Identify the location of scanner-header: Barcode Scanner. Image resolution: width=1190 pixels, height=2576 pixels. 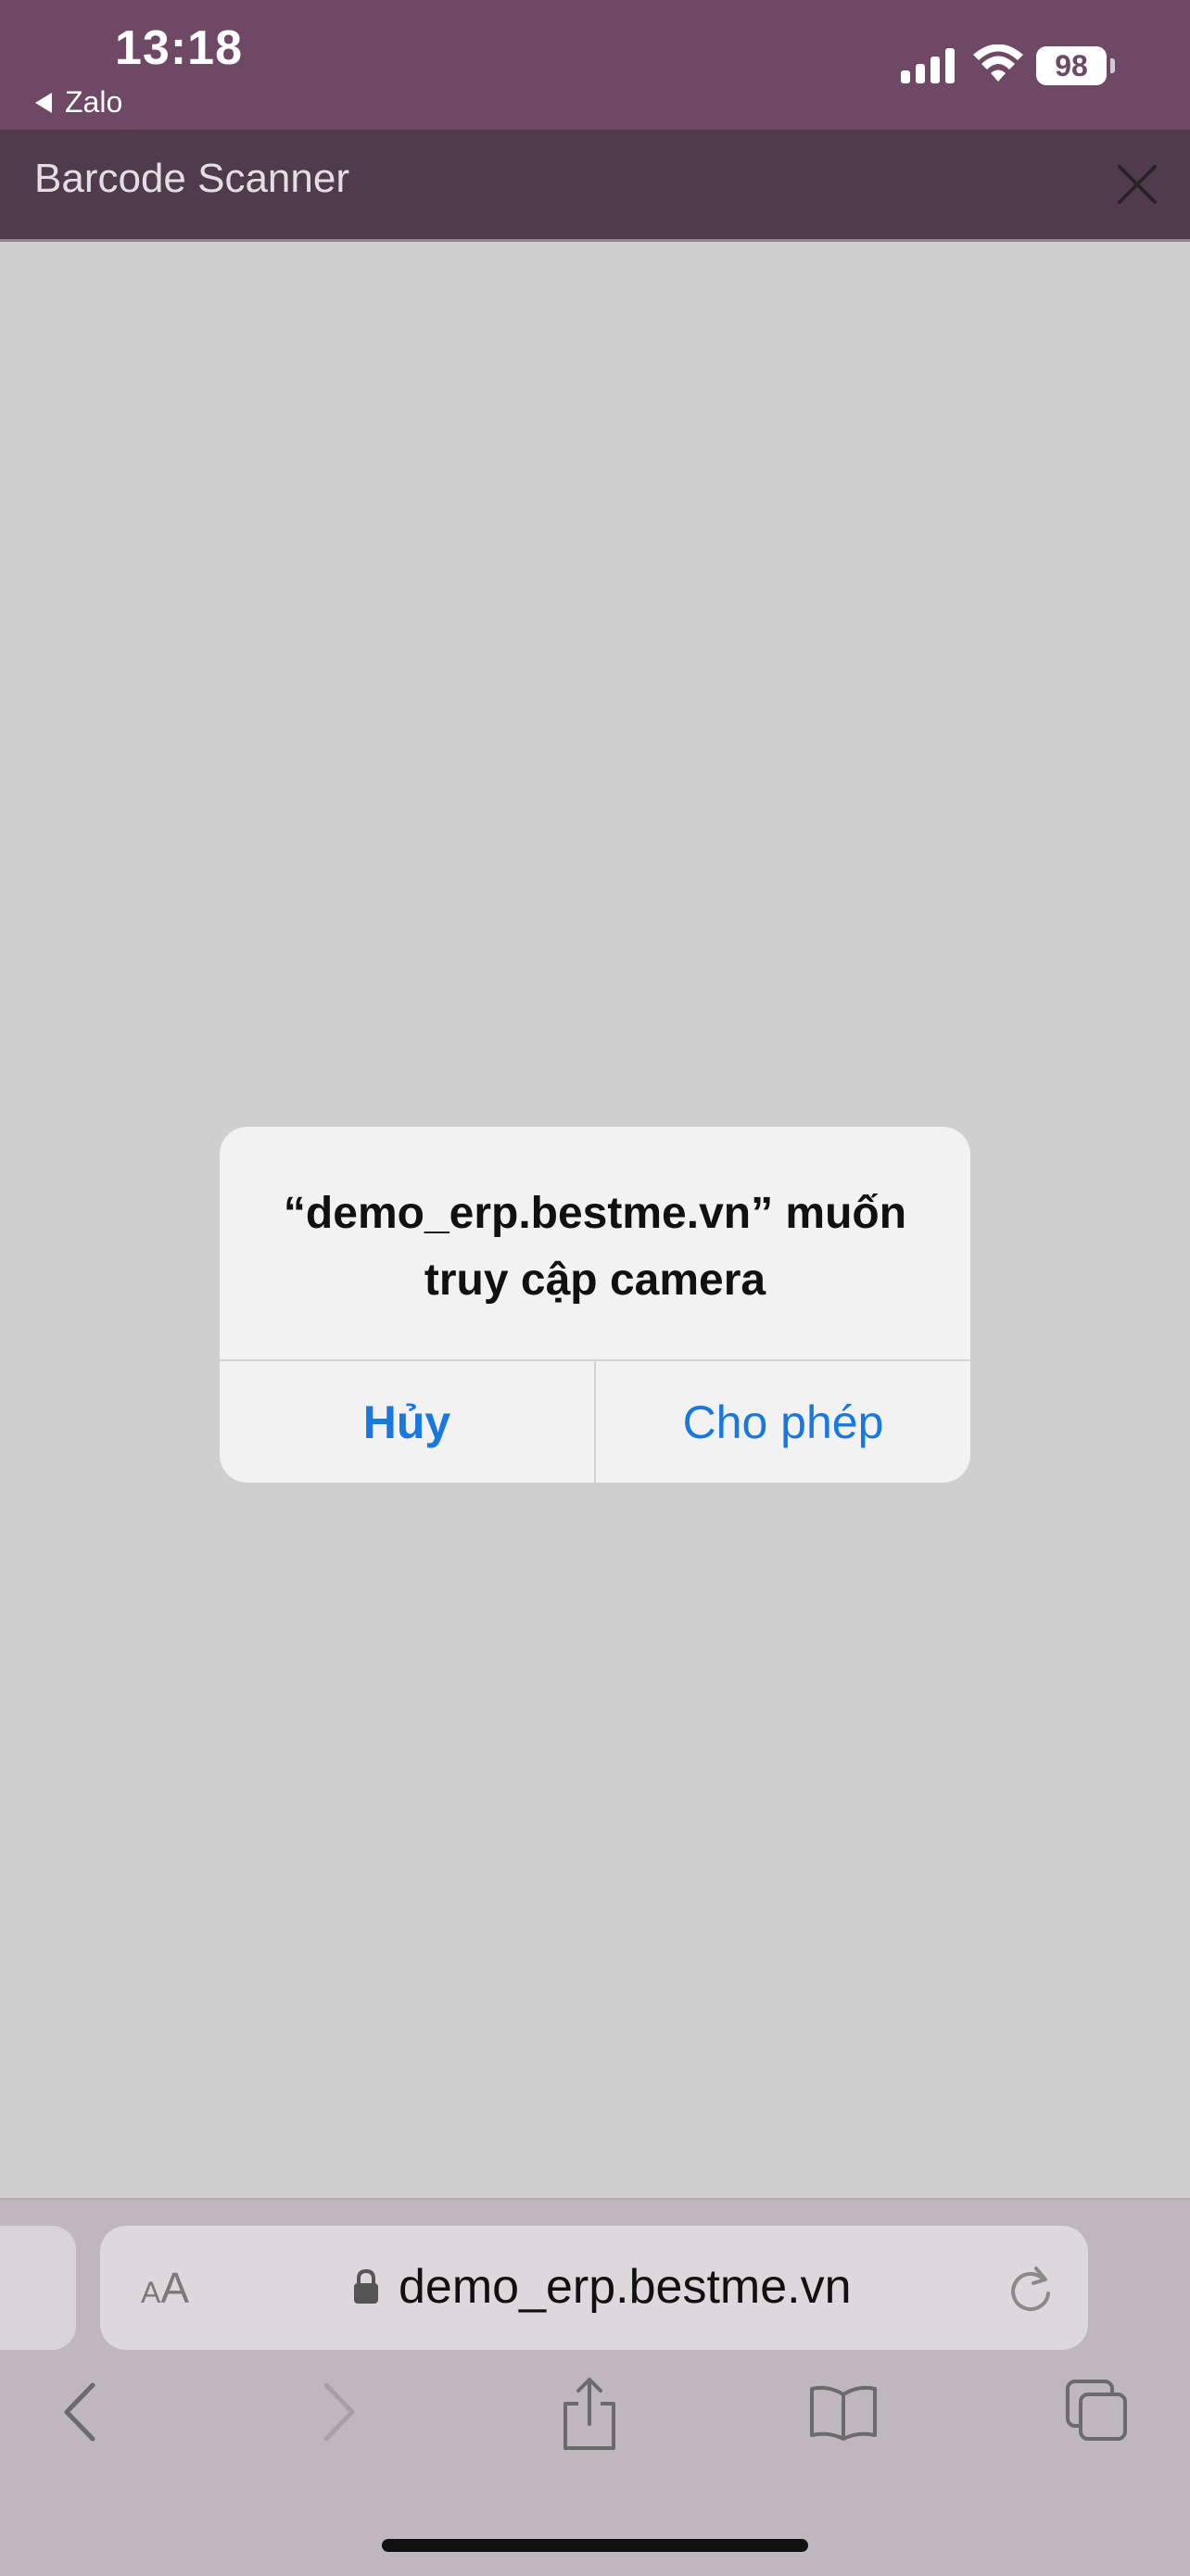
(595, 186).